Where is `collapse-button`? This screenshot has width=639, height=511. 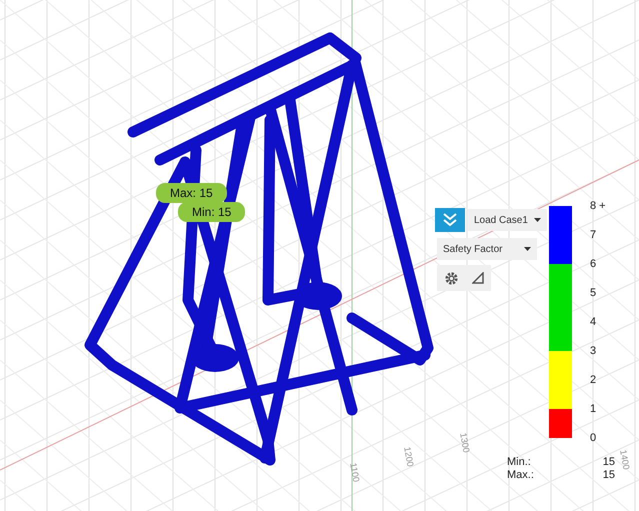
collapse-button is located at coordinates (450, 220).